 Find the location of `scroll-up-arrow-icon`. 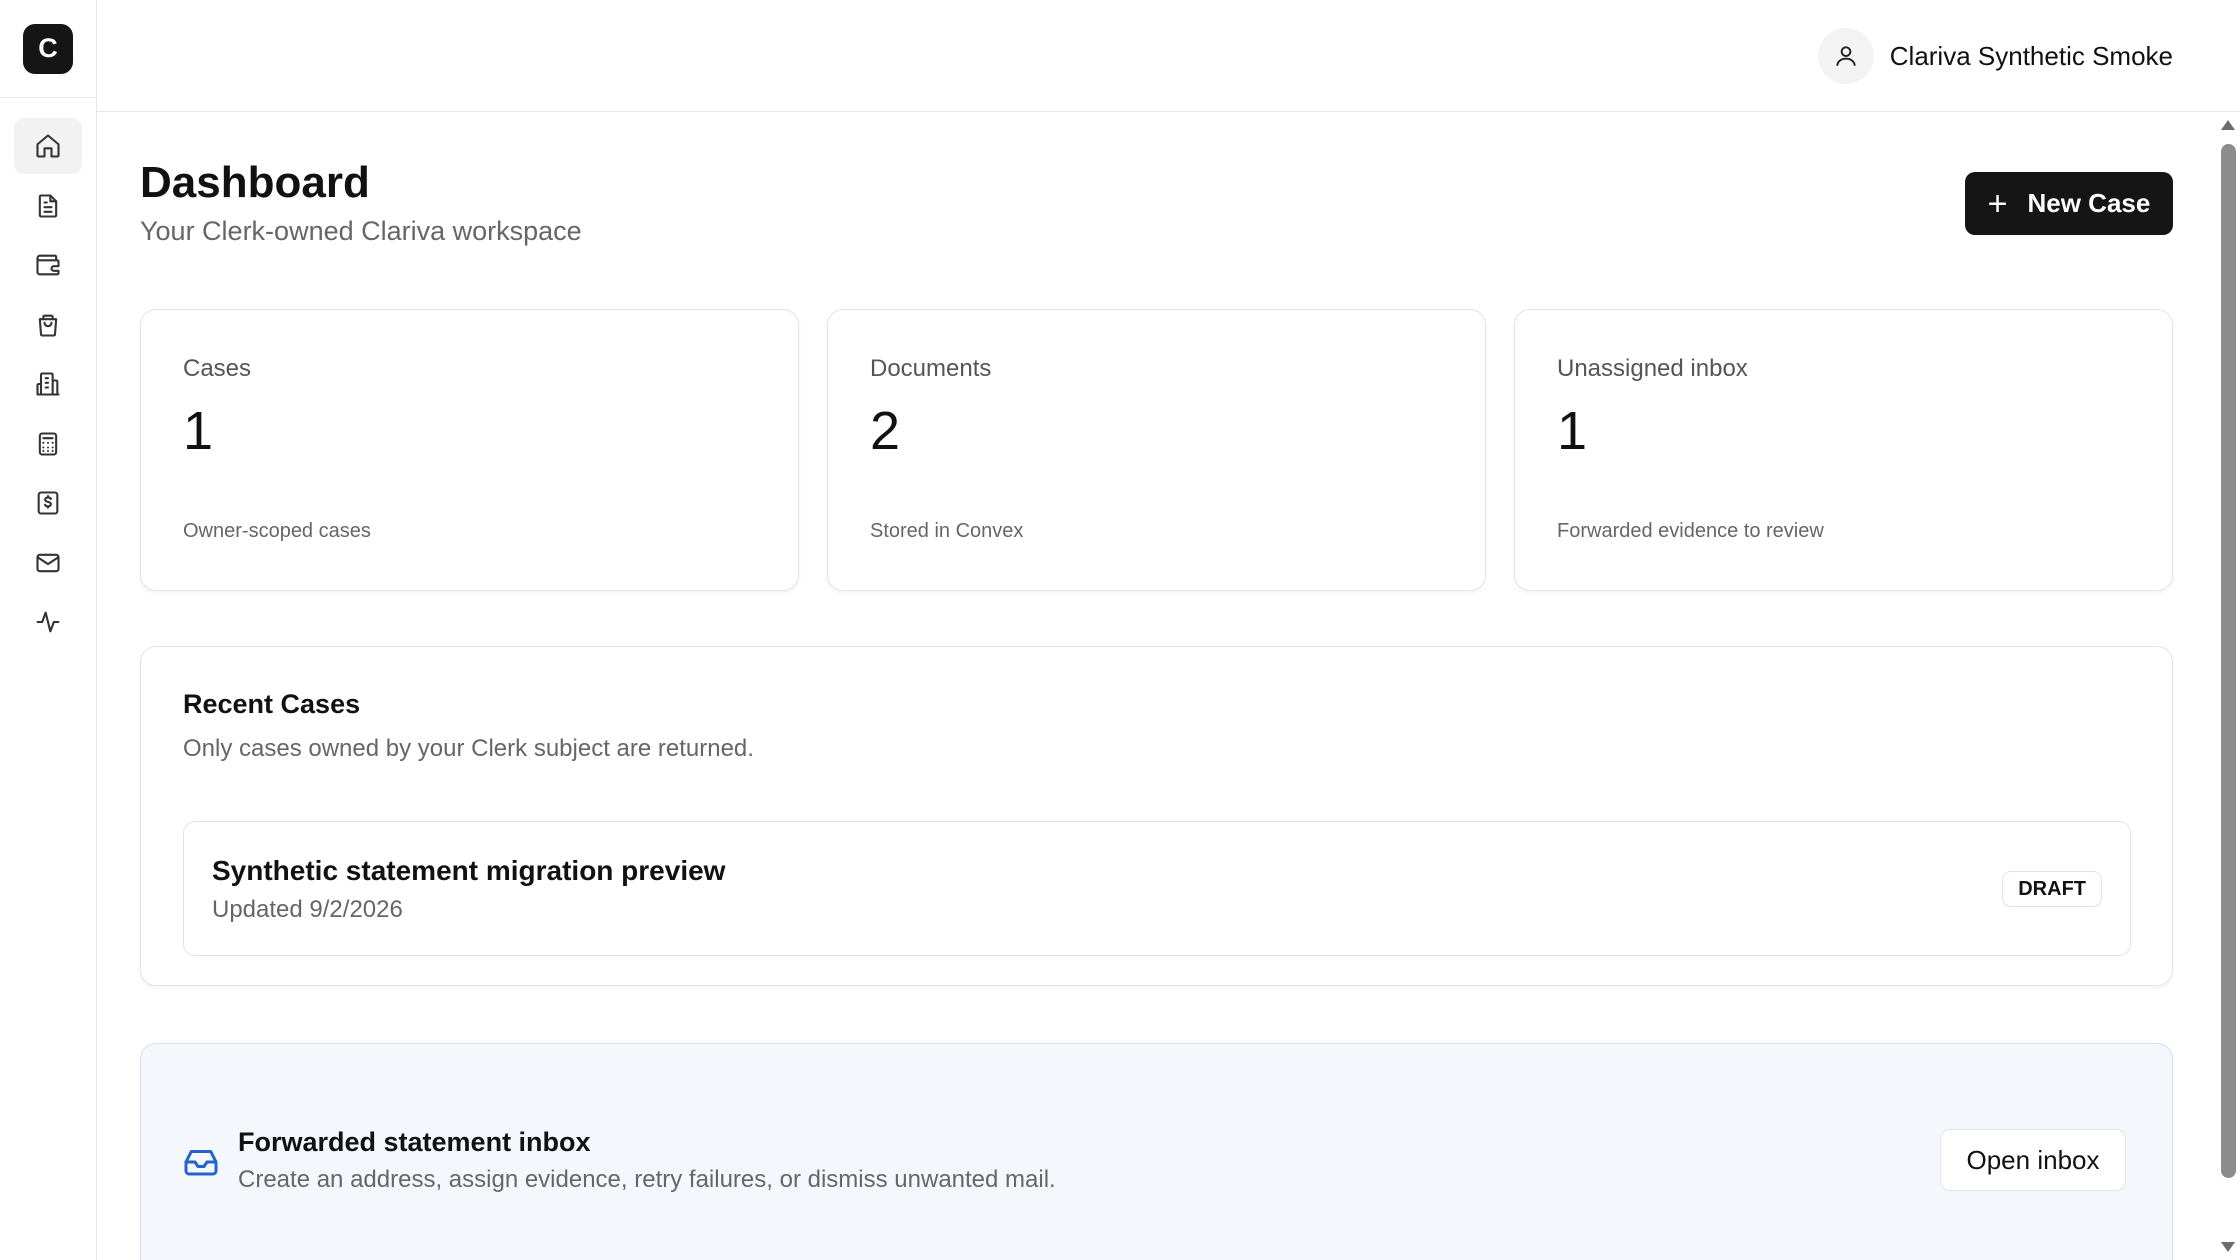

scroll-up-arrow-icon is located at coordinates (2228, 125).